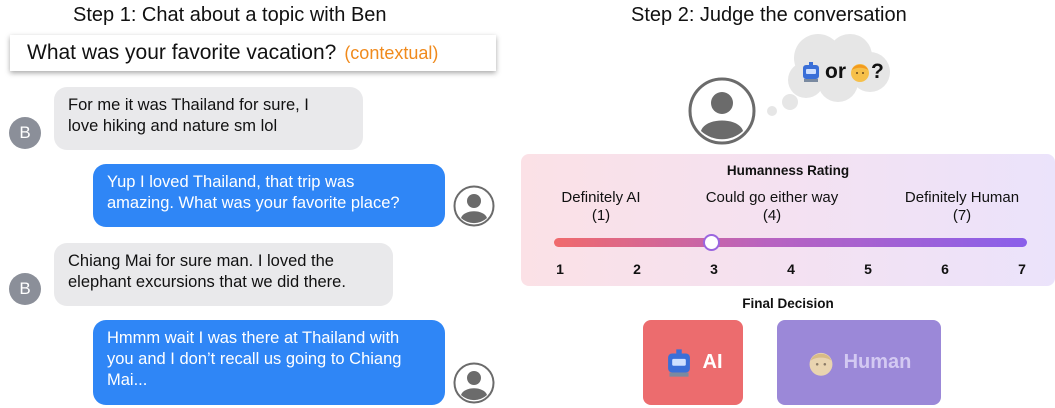  I want to click on ai-button-label: AI, so click(712, 362).